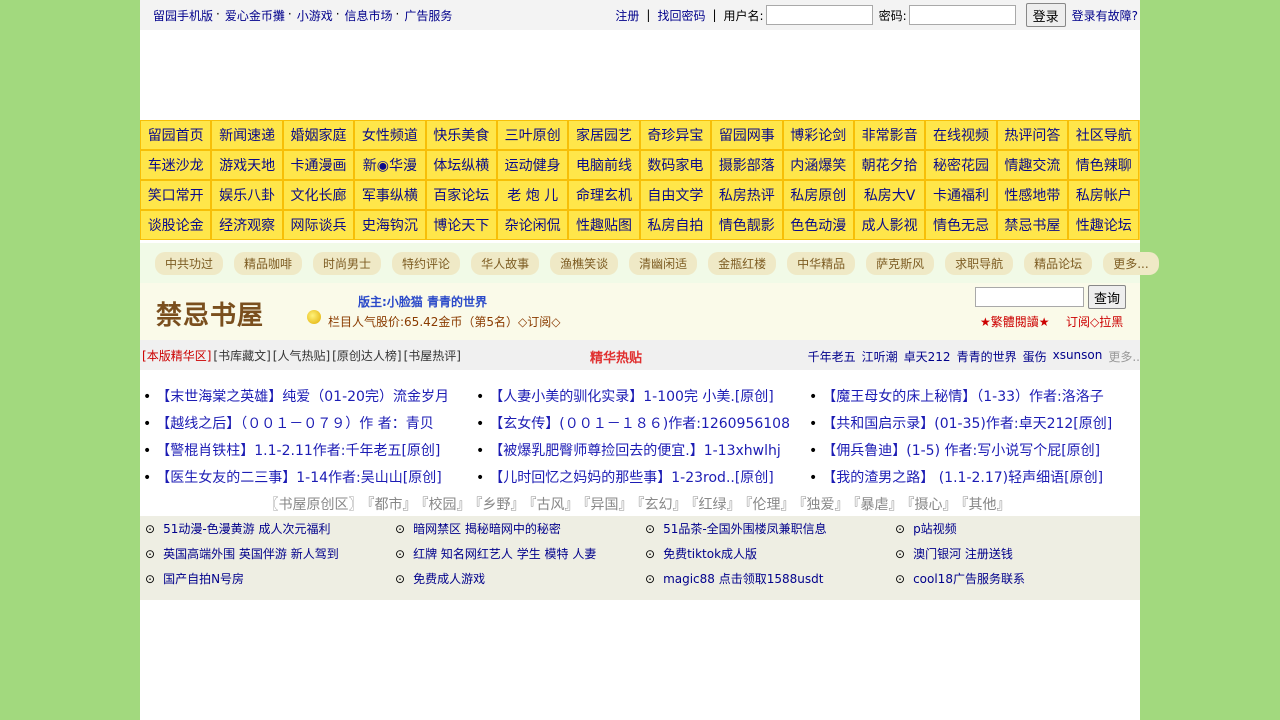  I want to click on nav-item: 新◉华漫, so click(390, 165).